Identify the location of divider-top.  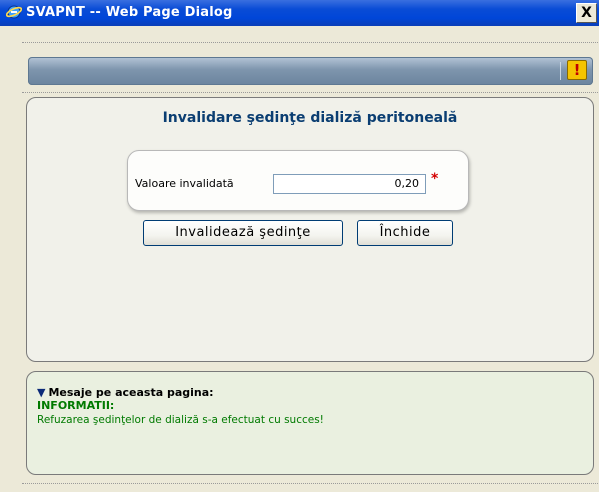
(310, 42).